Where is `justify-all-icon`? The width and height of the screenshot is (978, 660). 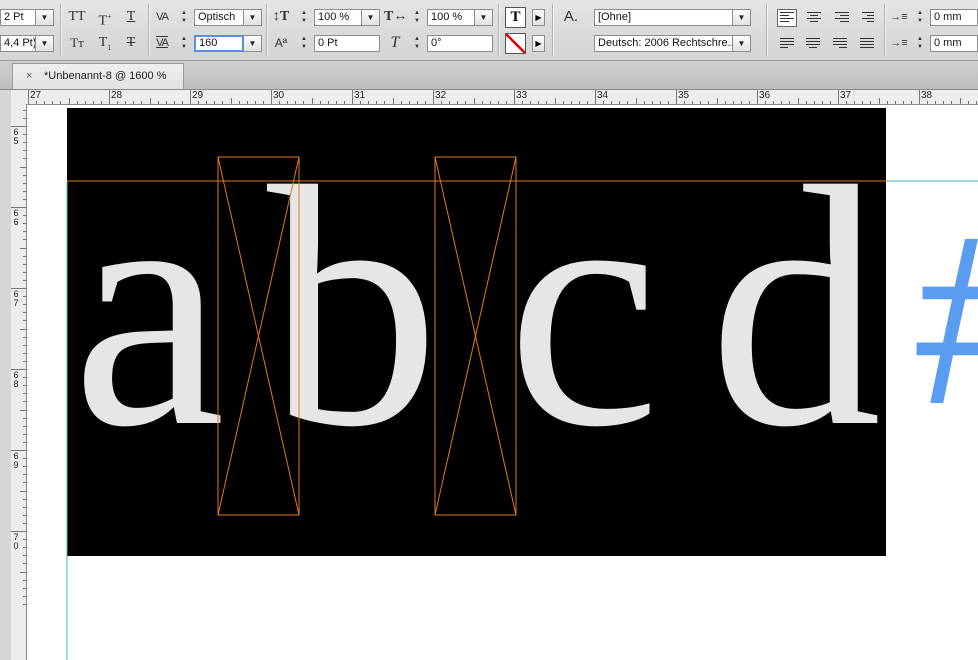 justify-all-icon is located at coordinates (868, 44).